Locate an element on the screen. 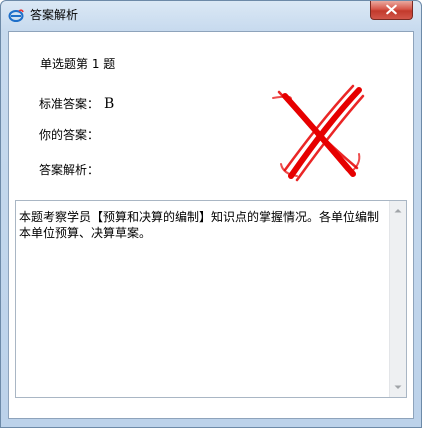 This screenshot has height=428, width=422. vertical-scrollbar is located at coordinates (397, 299).